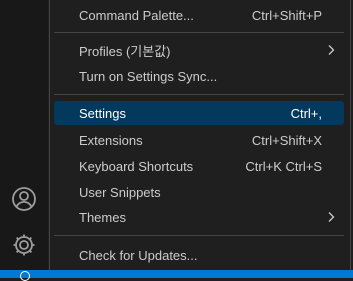 The image size is (353, 281). I want to click on activity-bar, so click(24, 135).